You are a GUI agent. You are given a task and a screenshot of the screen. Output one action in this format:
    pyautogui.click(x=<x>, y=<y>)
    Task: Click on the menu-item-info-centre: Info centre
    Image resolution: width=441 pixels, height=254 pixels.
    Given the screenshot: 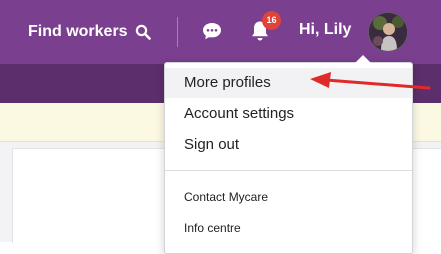 What is the action you would take?
    pyautogui.click(x=288, y=228)
    